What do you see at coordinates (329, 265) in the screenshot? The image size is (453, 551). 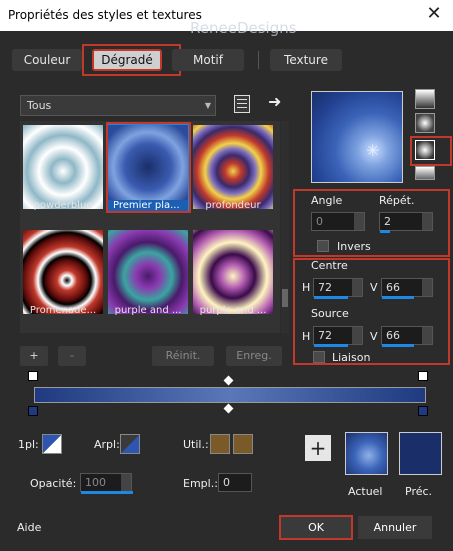 I see `center-label: Centre` at bounding box center [329, 265].